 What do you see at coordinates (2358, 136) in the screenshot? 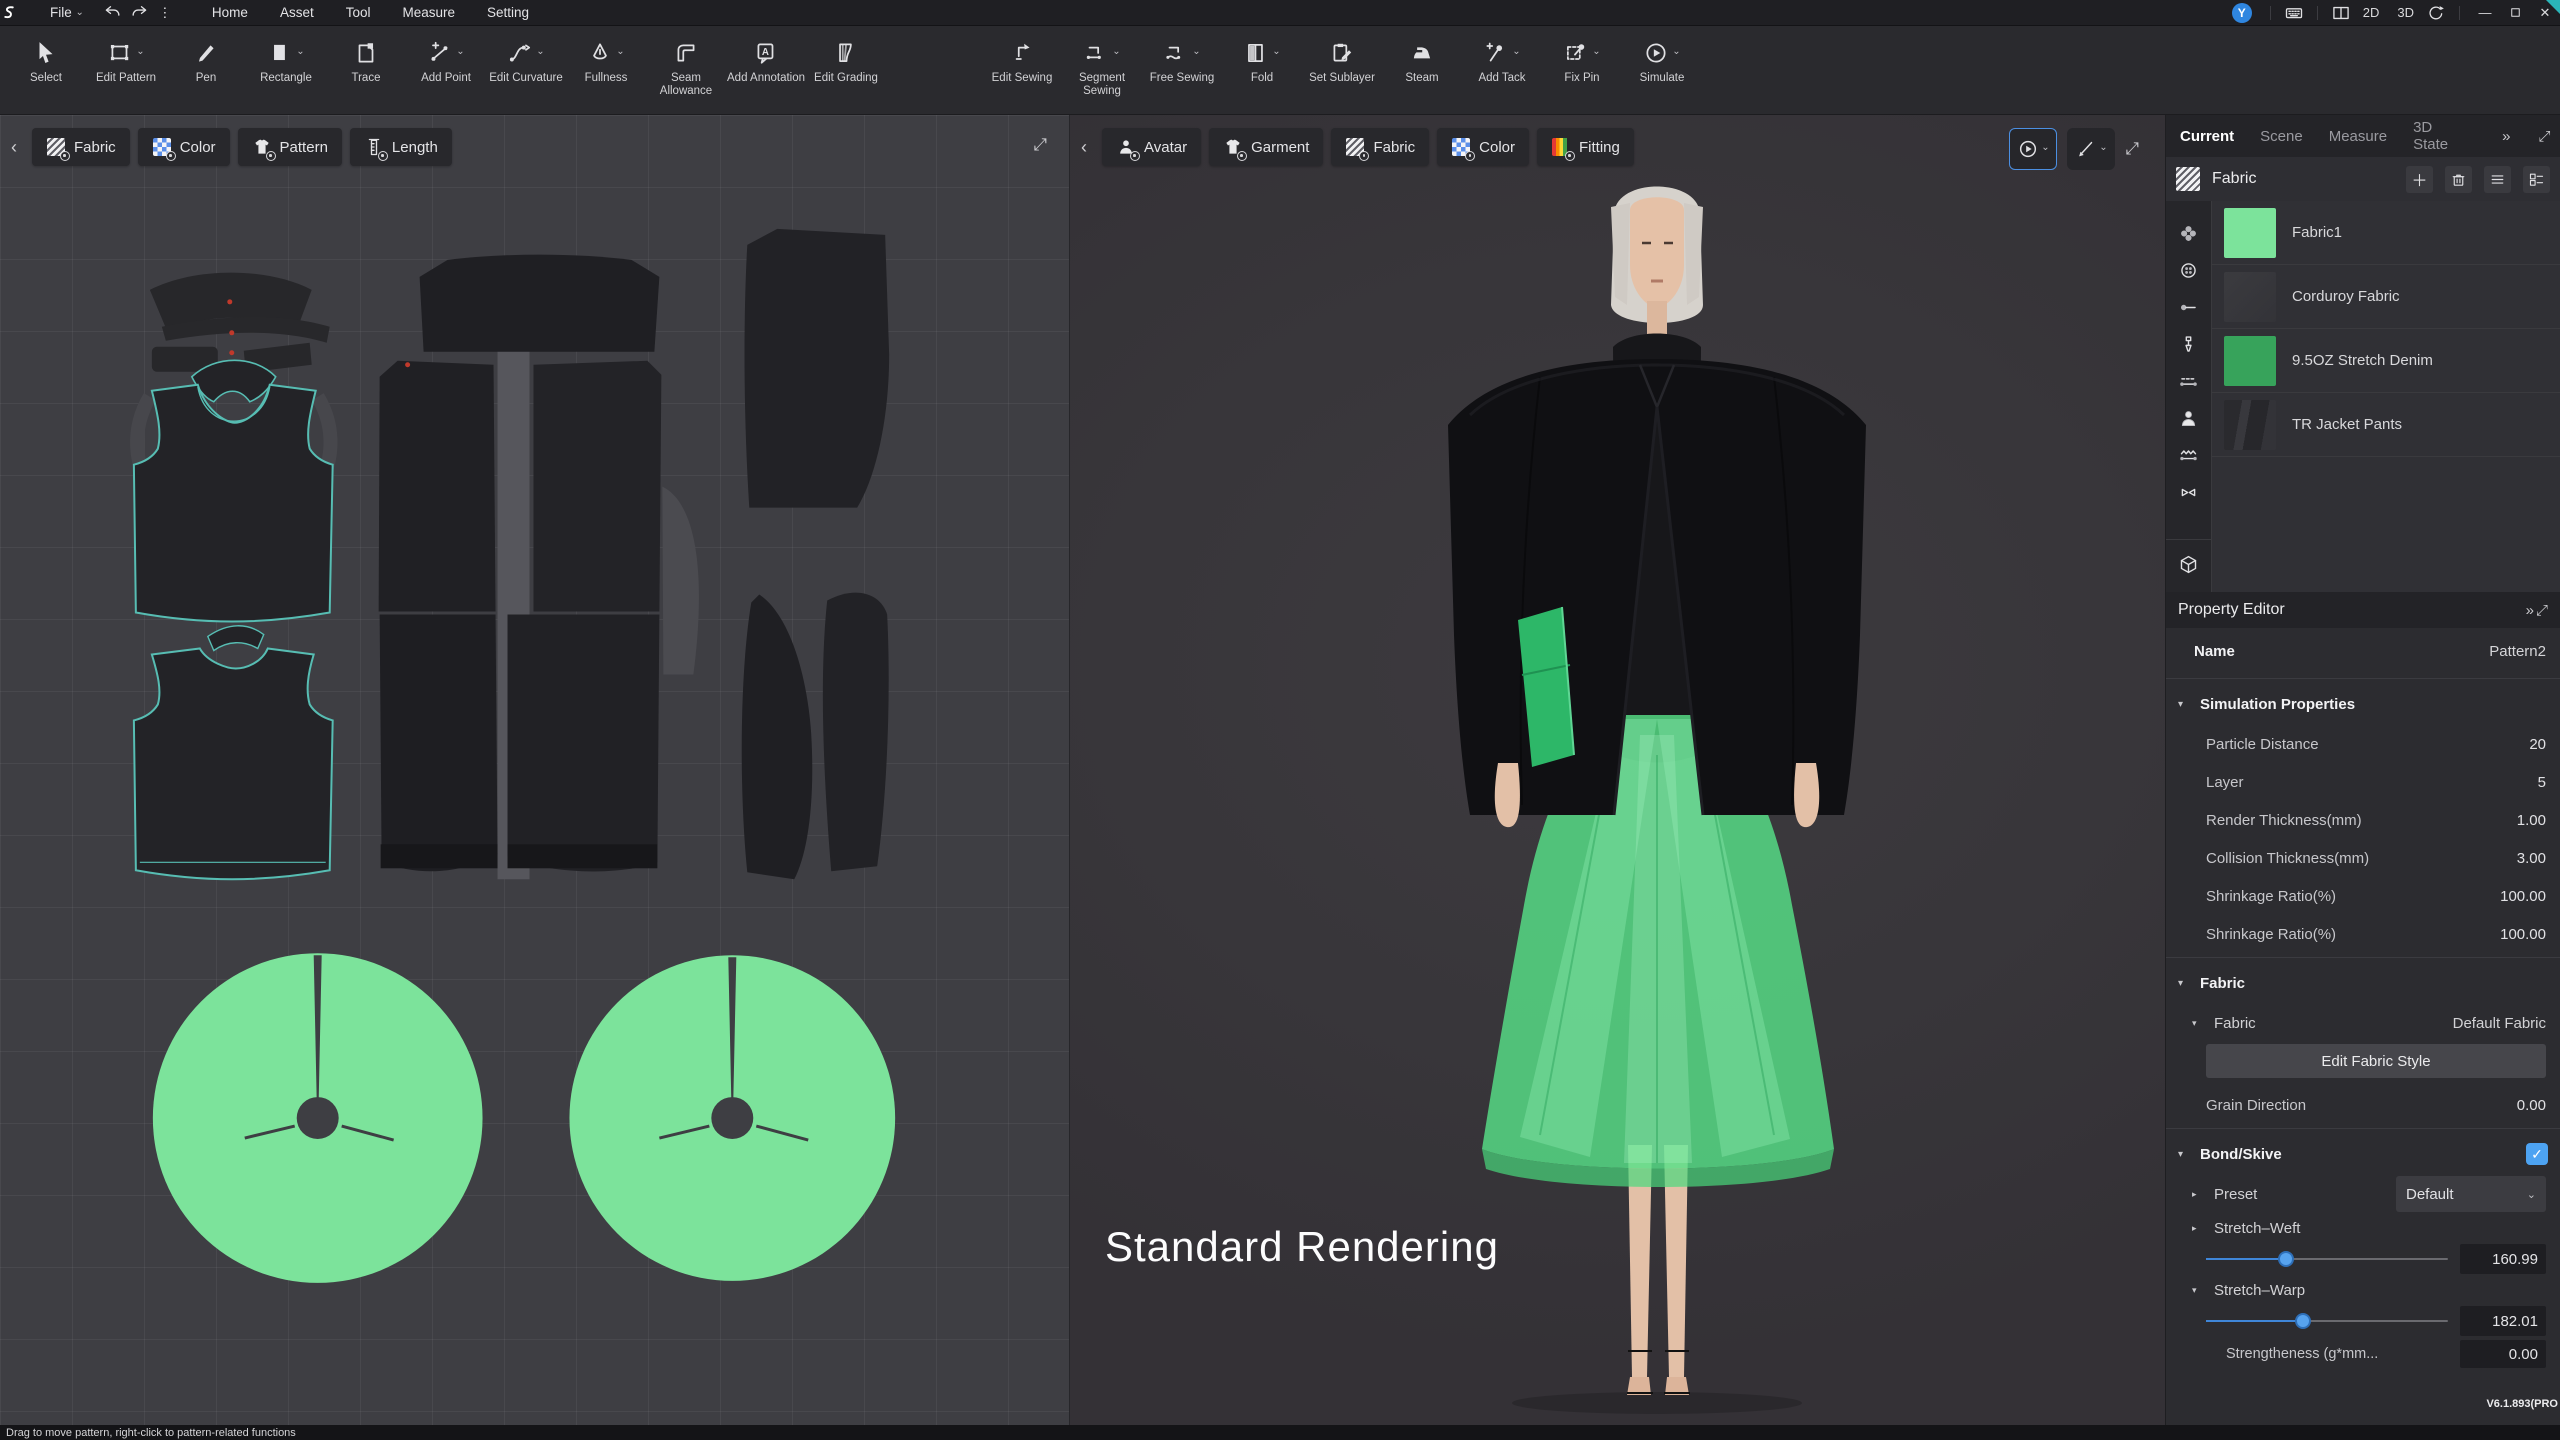
I see `tab-measure: Measure` at bounding box center [2358, 136].